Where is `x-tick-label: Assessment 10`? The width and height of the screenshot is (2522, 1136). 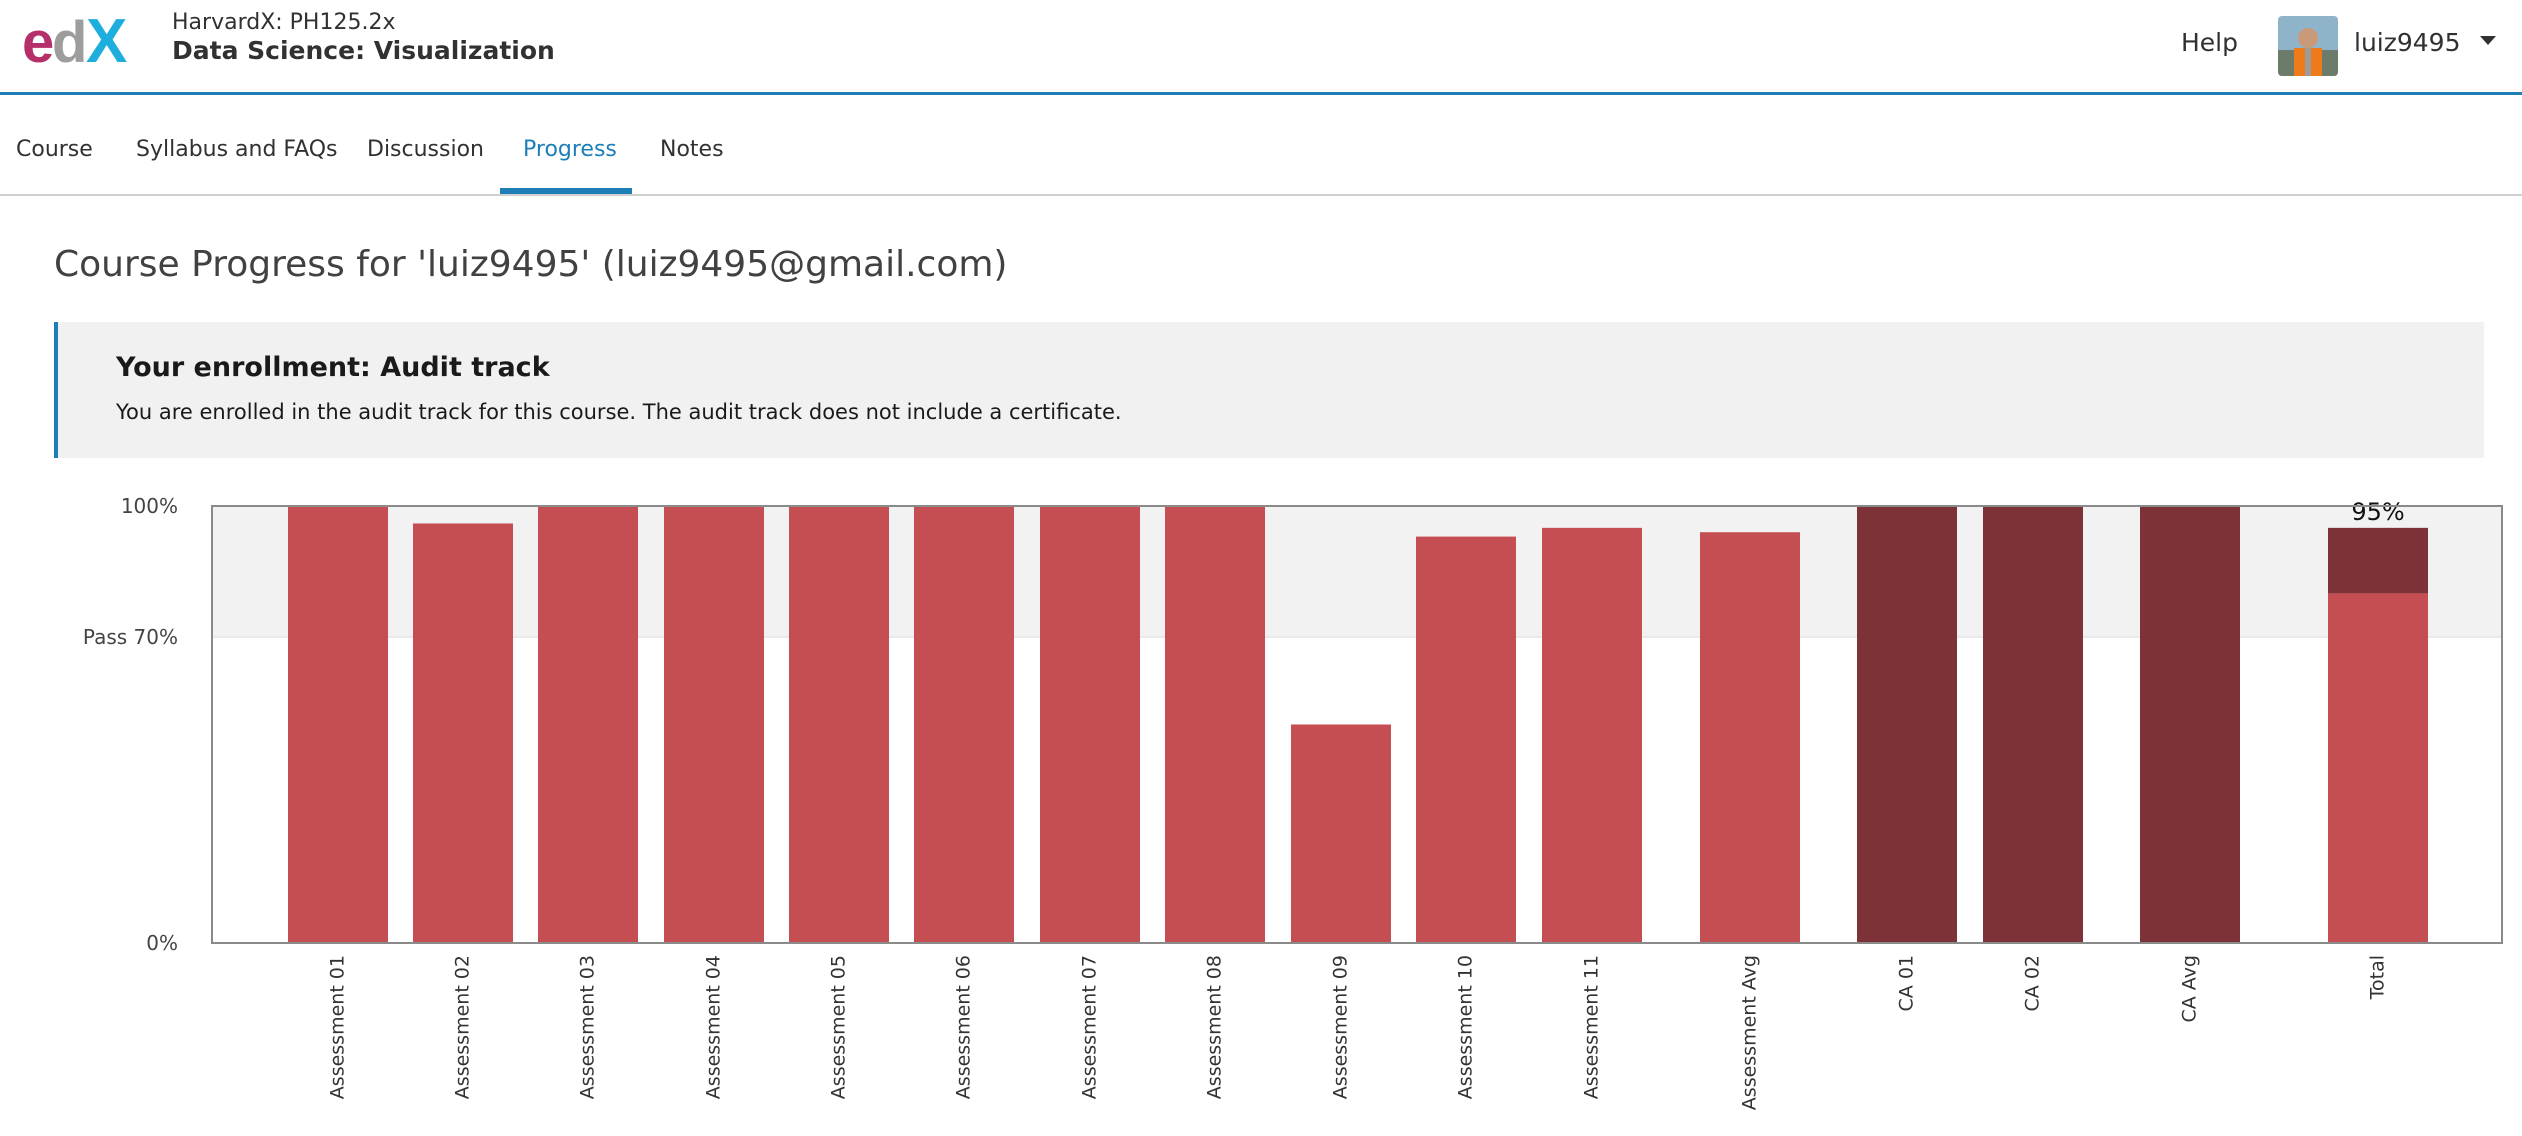 x-tick-label: Assessment 10 is located at coordinates (1466, 1027).